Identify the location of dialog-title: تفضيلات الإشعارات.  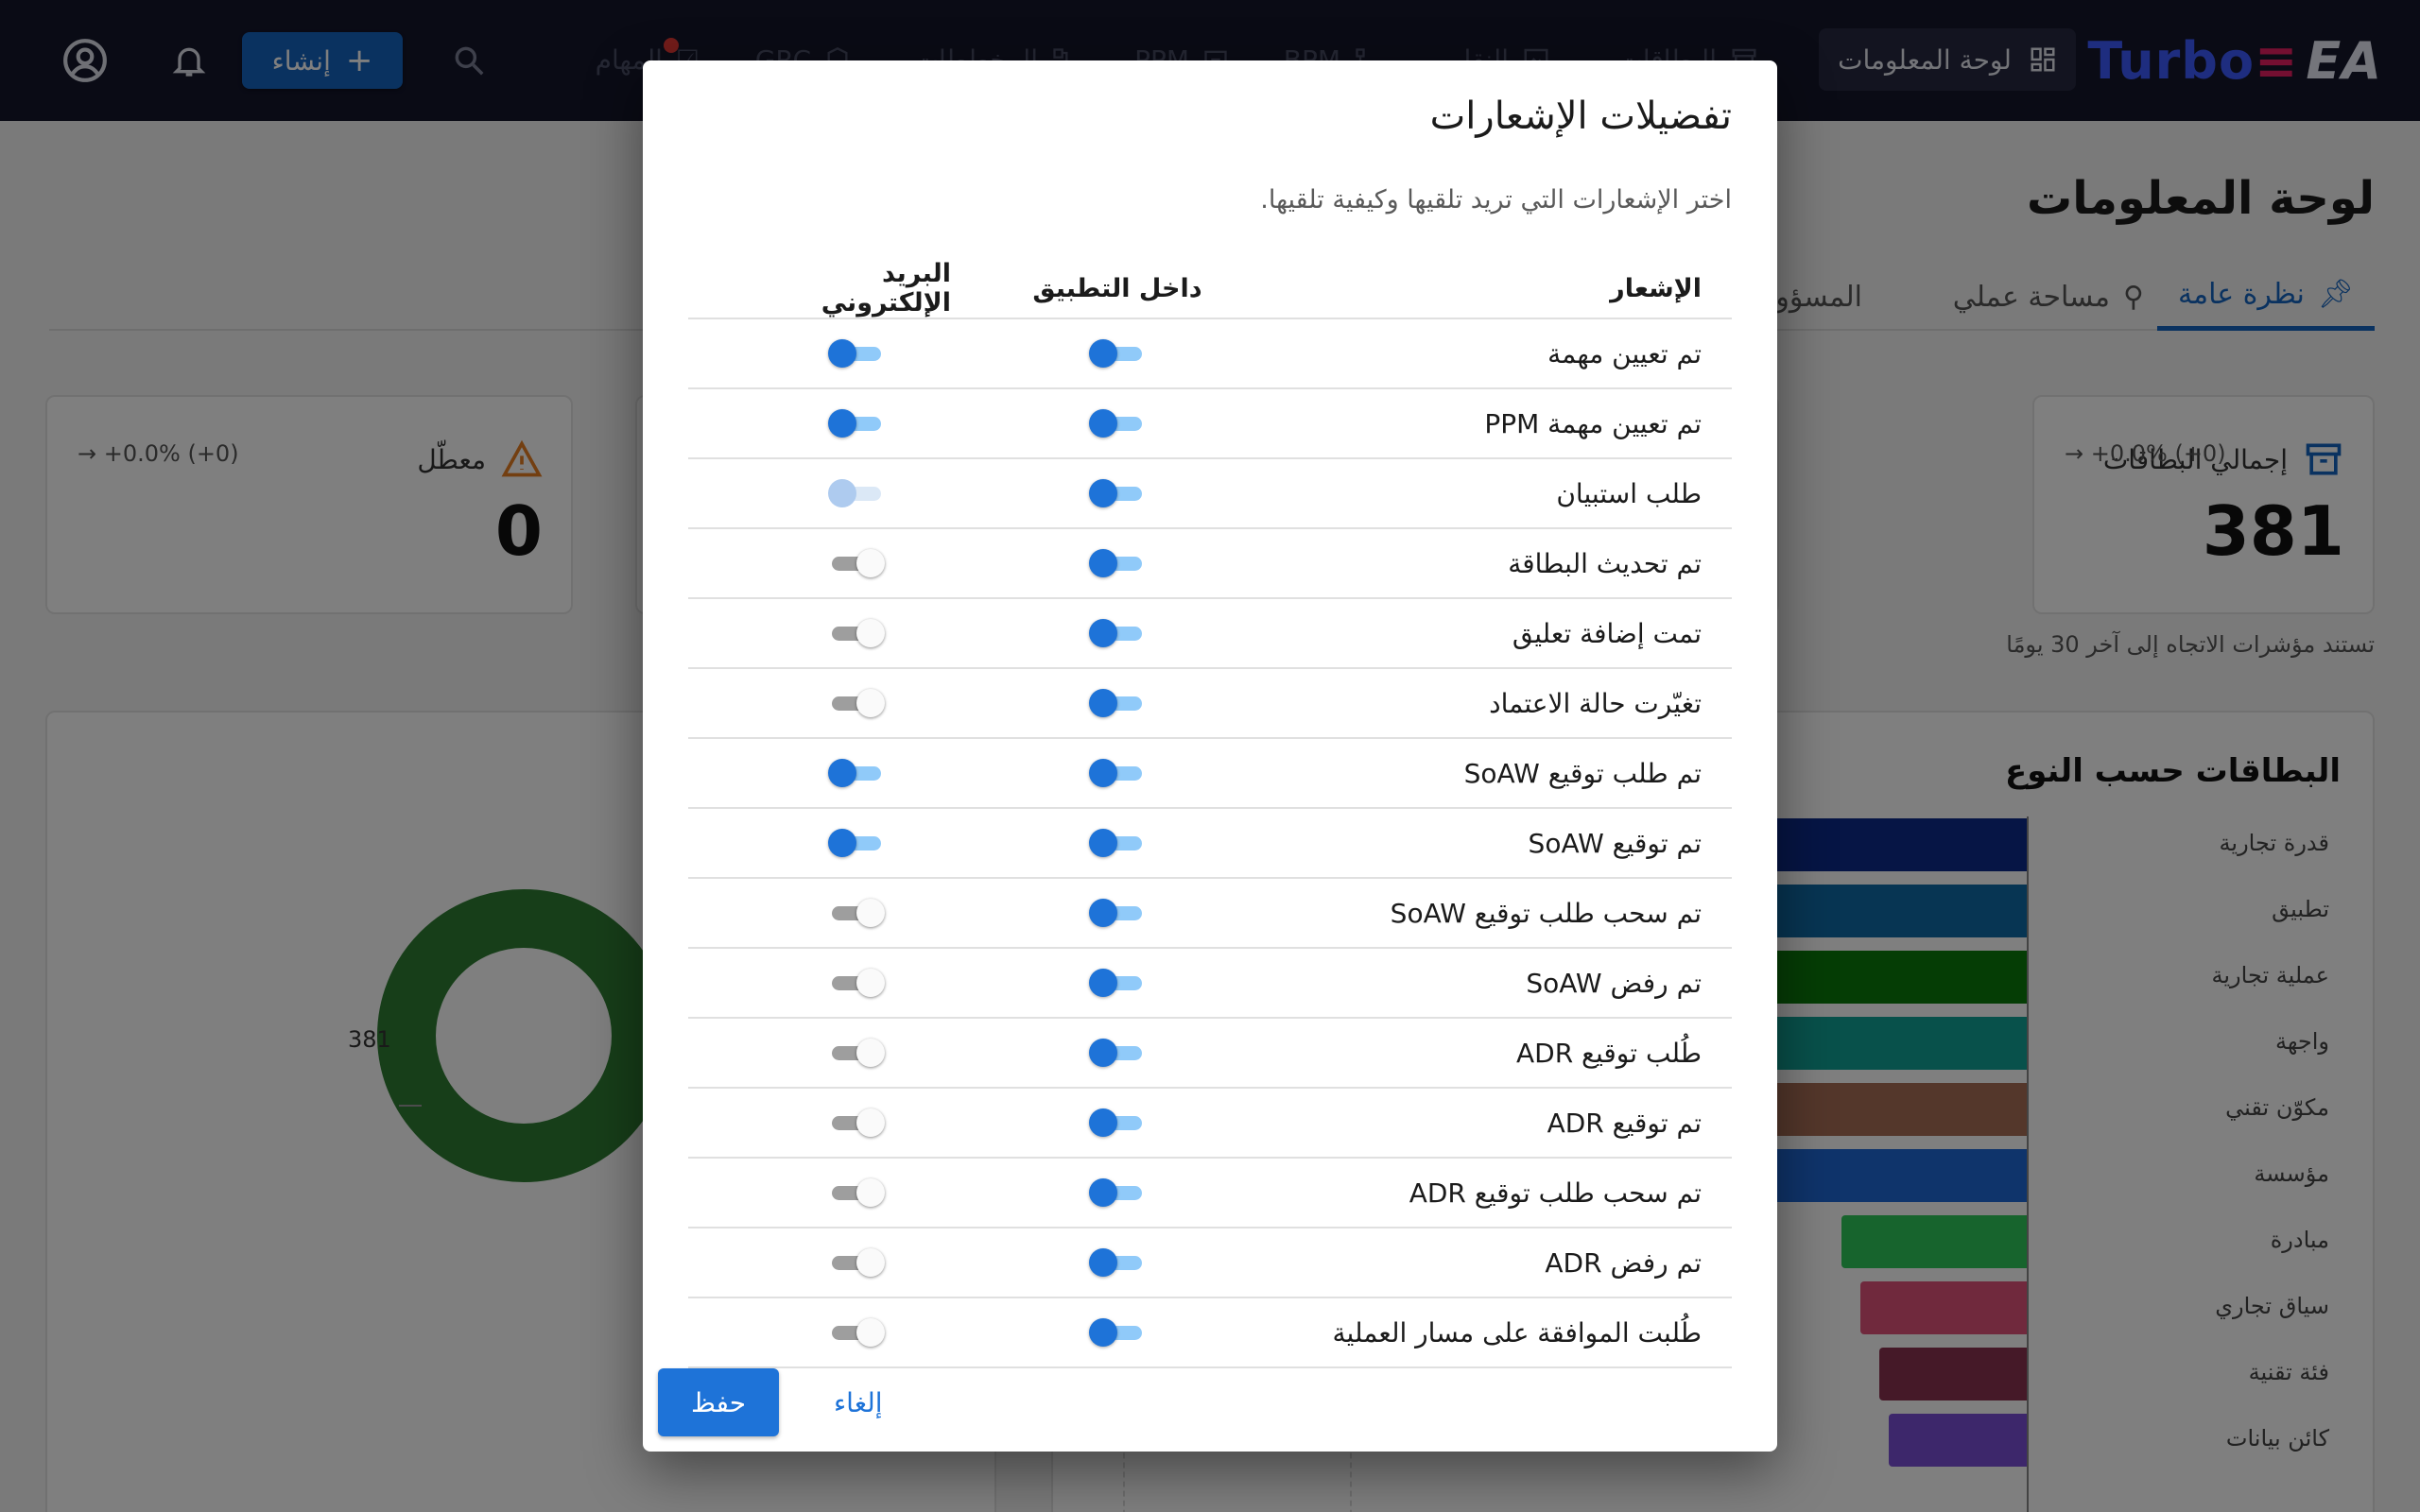
(1580, 116).